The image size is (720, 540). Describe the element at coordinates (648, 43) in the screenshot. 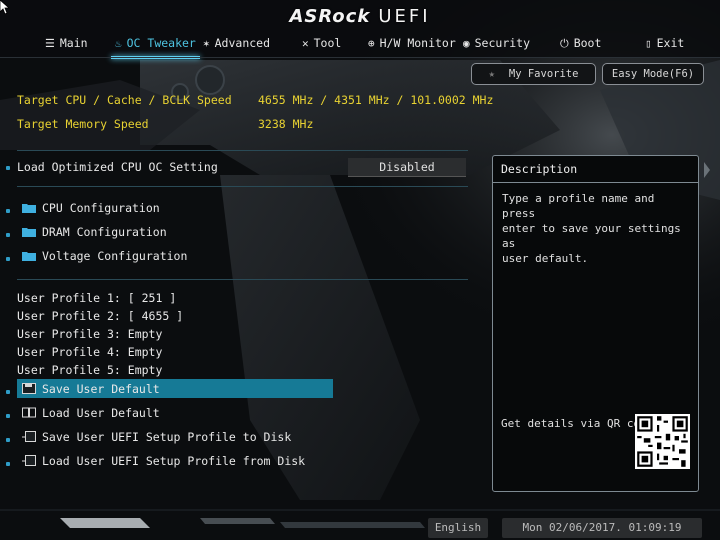

I see `exit-door-icon: ▯` at that location.